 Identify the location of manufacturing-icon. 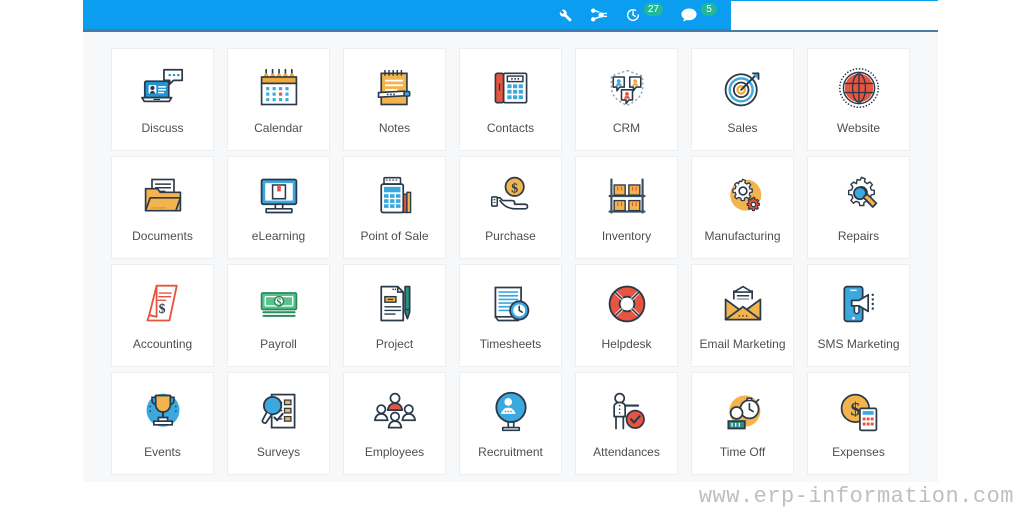
(743, 196).